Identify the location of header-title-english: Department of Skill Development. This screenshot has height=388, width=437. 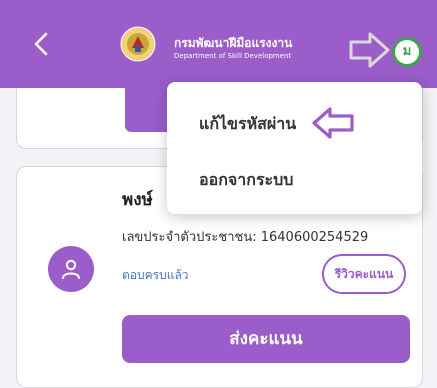
(233, 56).